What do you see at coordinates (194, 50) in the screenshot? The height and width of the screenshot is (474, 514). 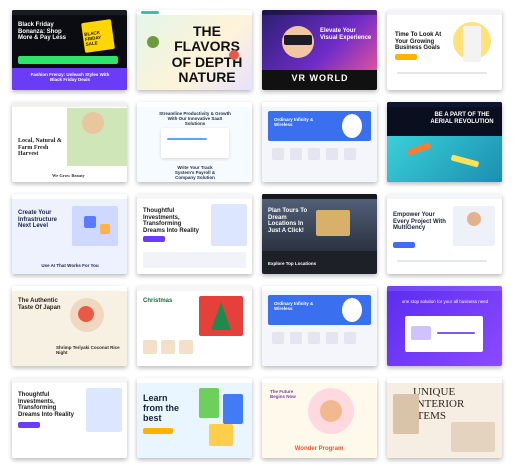 I see `thumbnail-flavors: THE FLAVORS OF DEPTH NATURE` at bounding box center [194, 50].